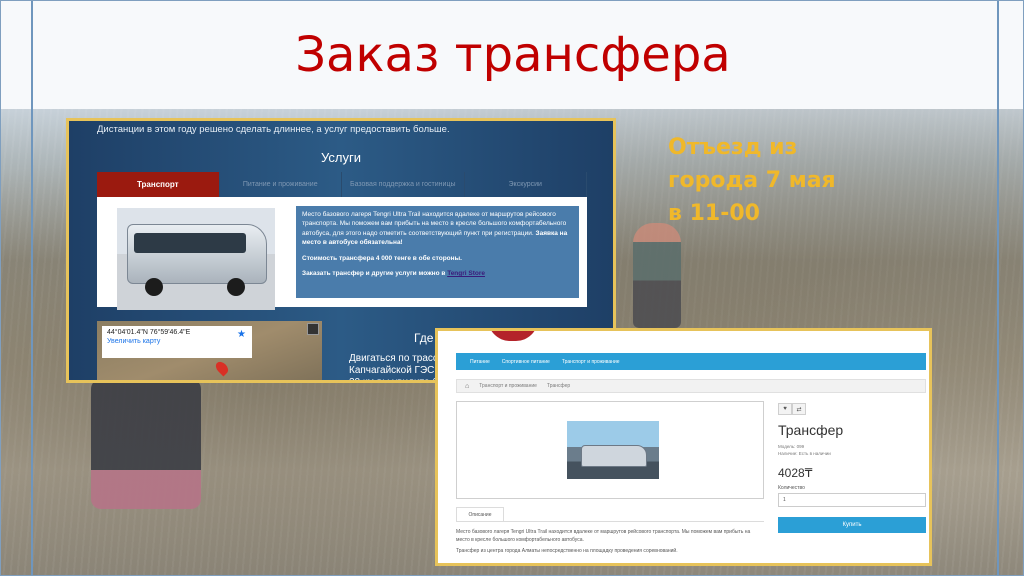 This screenshot has width=1024, height=576. I want to click on runner-photo-foreground, so click(146, 444).